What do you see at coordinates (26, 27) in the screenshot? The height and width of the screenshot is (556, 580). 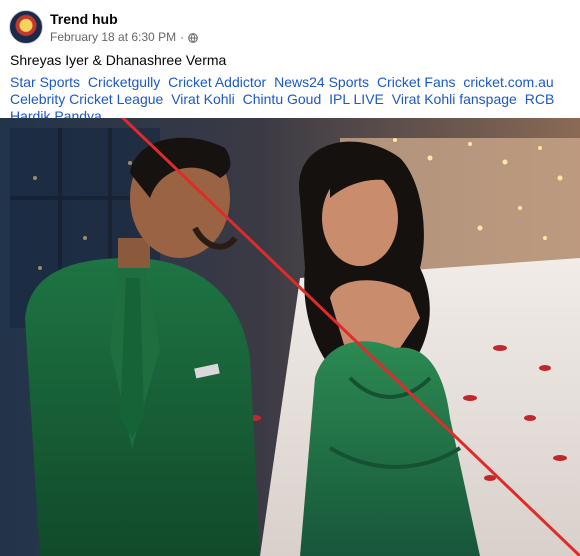 I see `page-avatar` at bounding box center [26, 27].